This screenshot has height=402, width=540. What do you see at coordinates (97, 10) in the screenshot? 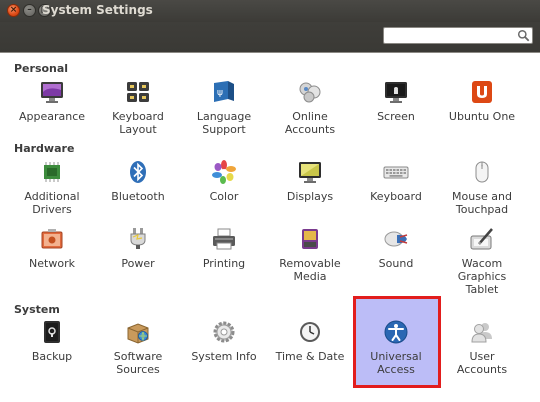
I see `window-title: System Settings` at bounding box center [97, 10].